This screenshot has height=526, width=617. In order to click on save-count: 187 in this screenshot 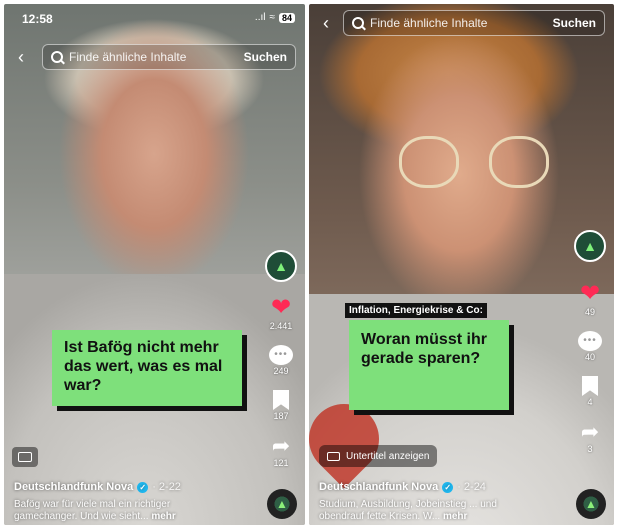, I will do `click(281, 416)`.